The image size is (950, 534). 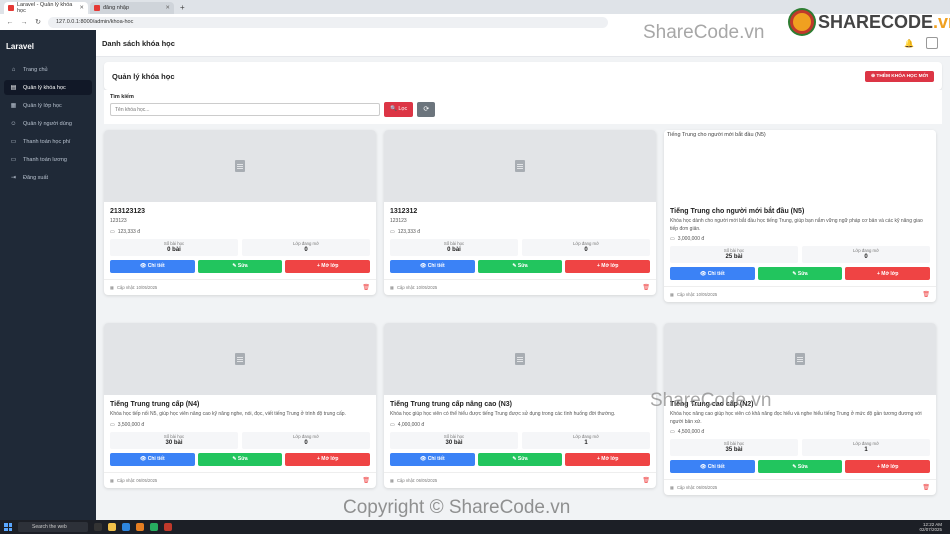 What do you see at coordinates (240, 247) in the screenshot?
I see `course-stats: Số bài học 0 bài Lớp đang mở 0` at bounding box center [240, 247].